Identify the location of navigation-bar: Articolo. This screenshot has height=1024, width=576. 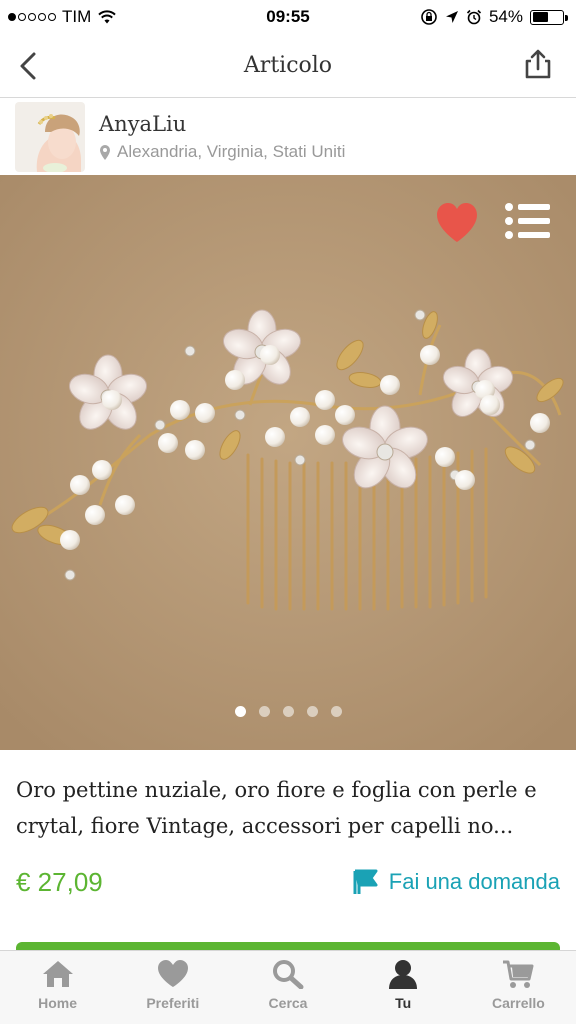
(288, 66).